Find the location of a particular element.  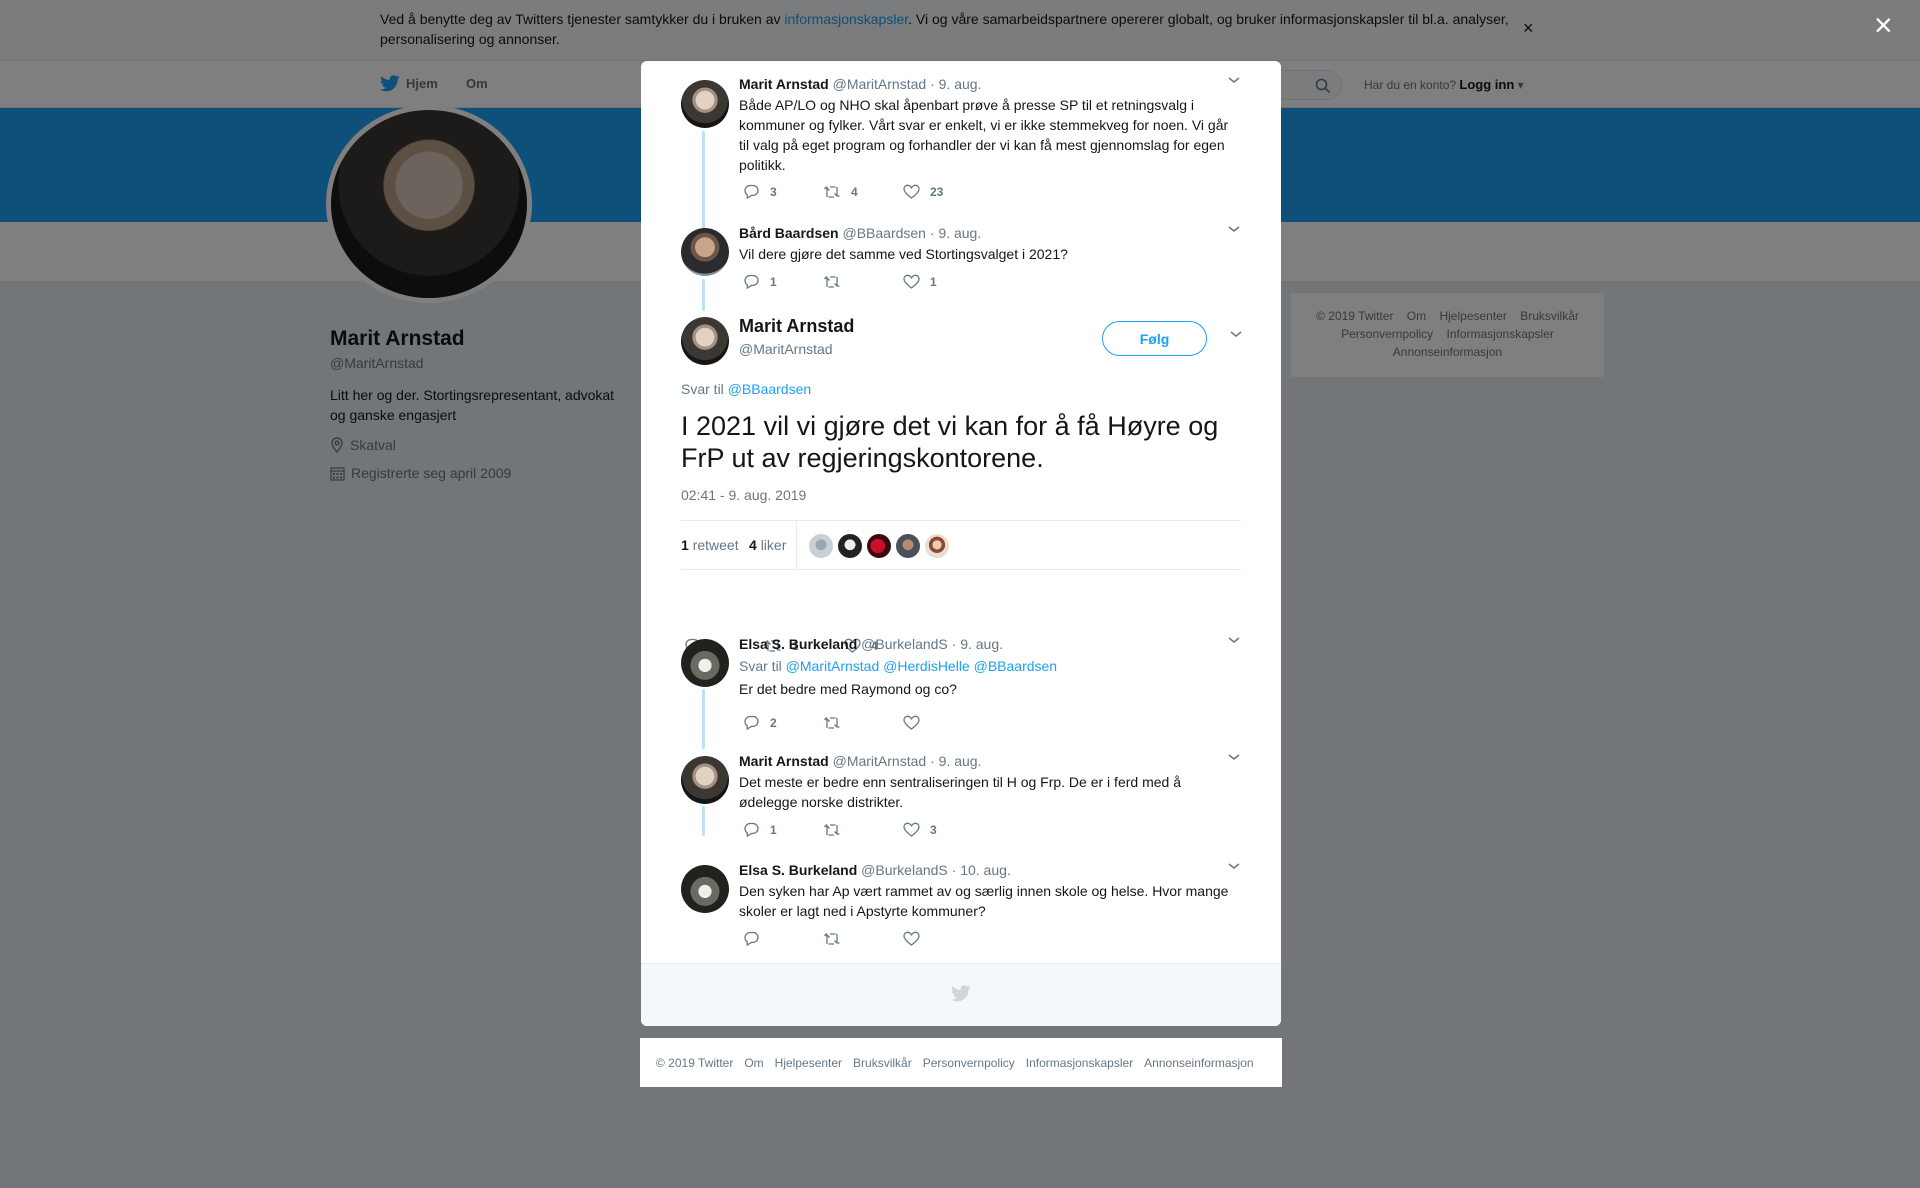

twitter-bird-icon is located at coordinates (961, 993).